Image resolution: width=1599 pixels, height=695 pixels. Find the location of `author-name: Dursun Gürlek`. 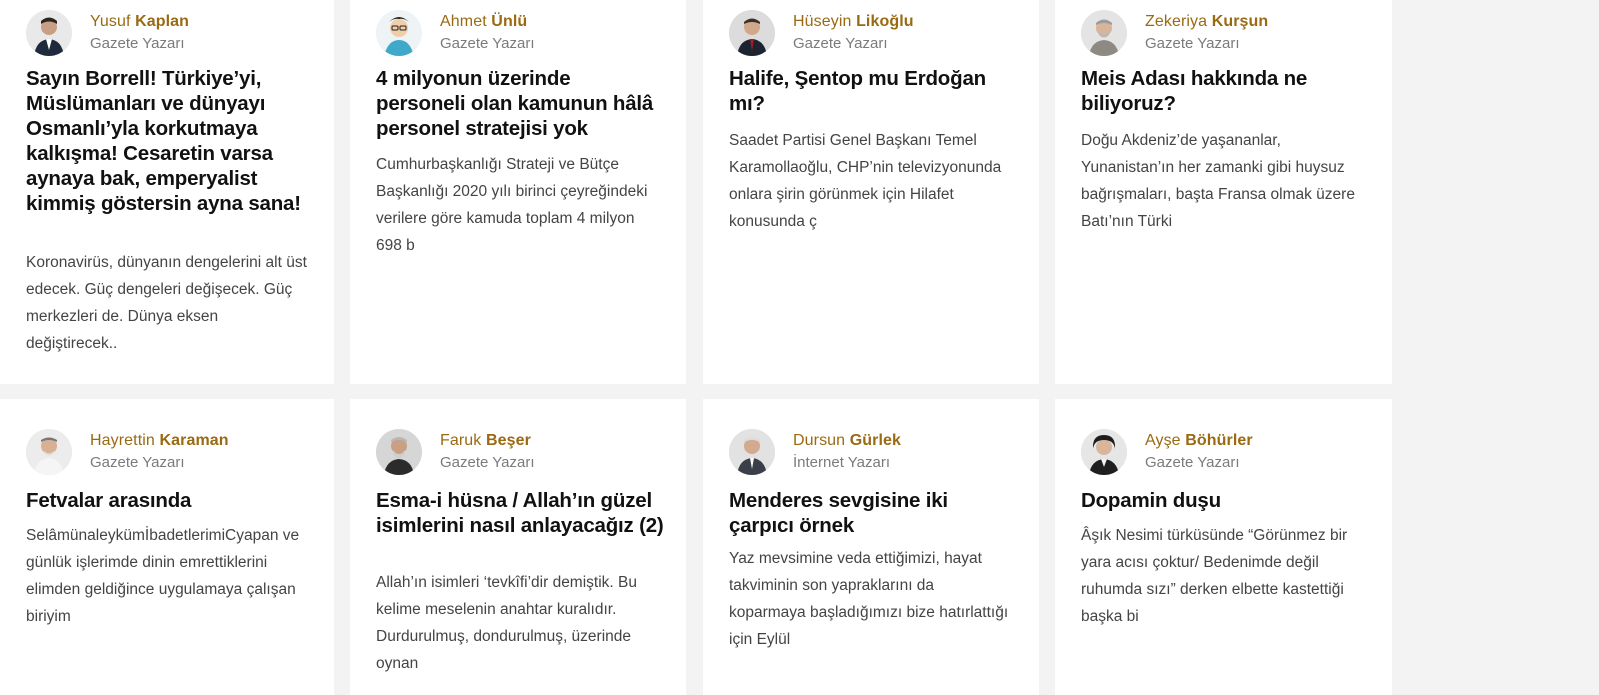

author-name: Dursun Gürlek is located at coordinates (847, 441).